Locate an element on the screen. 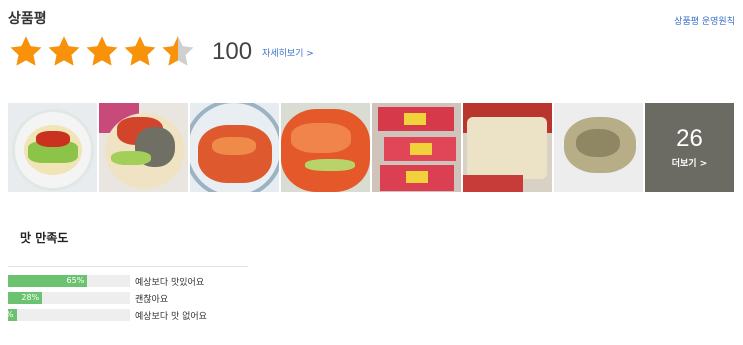 The image size is (743, 345). satisfaction-label: 예상보다 맛있어요 is located at coordinates (170, 282).